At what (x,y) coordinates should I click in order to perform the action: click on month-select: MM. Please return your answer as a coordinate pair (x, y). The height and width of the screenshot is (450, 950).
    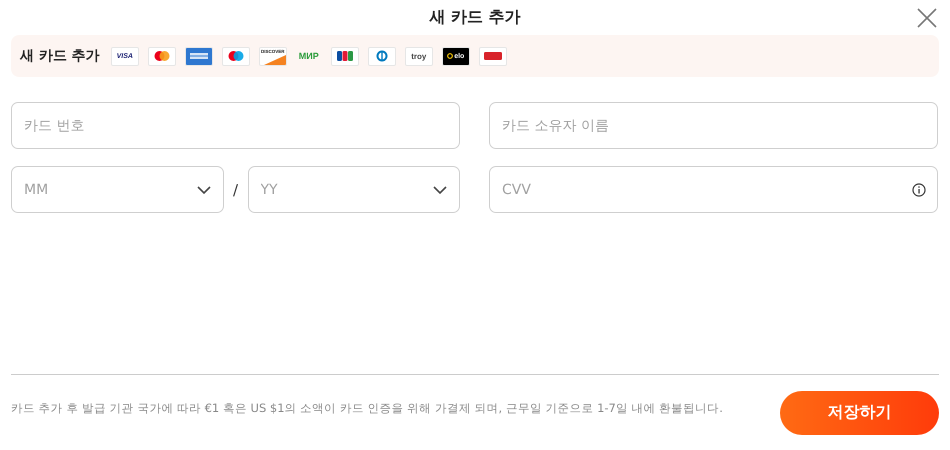
    Looking at the image, I should click on (117, 189).